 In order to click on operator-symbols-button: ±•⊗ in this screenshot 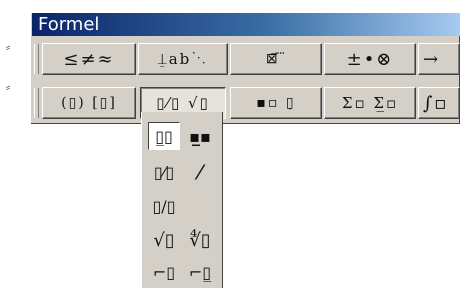, I will do `click(370, 59)`.